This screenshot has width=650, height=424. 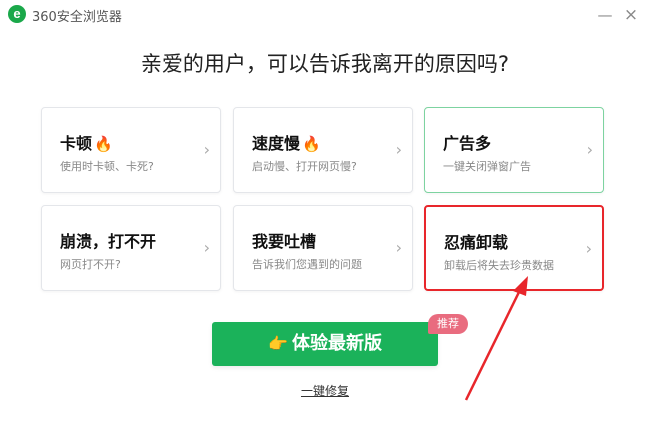 I want to click on card-title-text: 速度慢, so click(x=276, y=143).